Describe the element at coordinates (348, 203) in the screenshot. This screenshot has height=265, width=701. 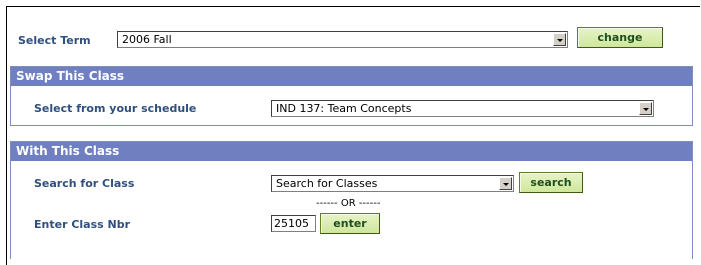
I see `or-divider: ------ OR ------` at that location.